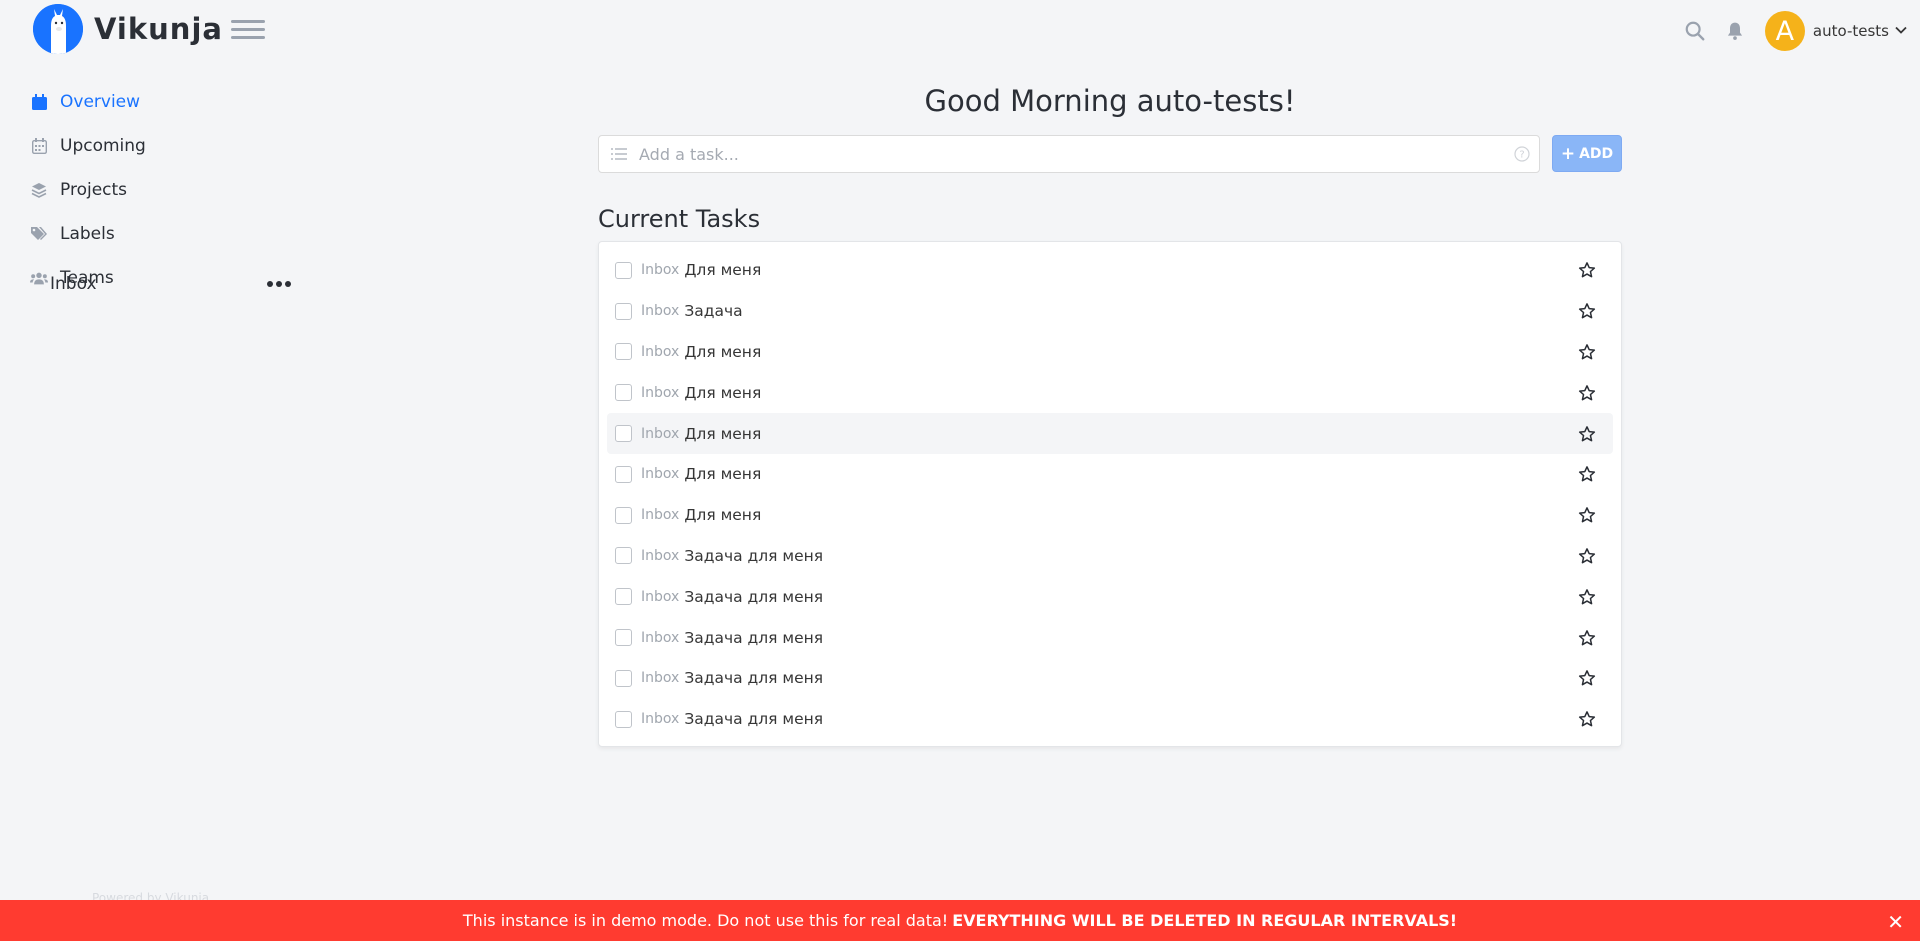 The height and width of the screenshot is (941, 1920). What do you see at coordinates (150, 190) in the screenshot?
I see `sidebar-item-projects: Projects` at bounding box center [150, 190].